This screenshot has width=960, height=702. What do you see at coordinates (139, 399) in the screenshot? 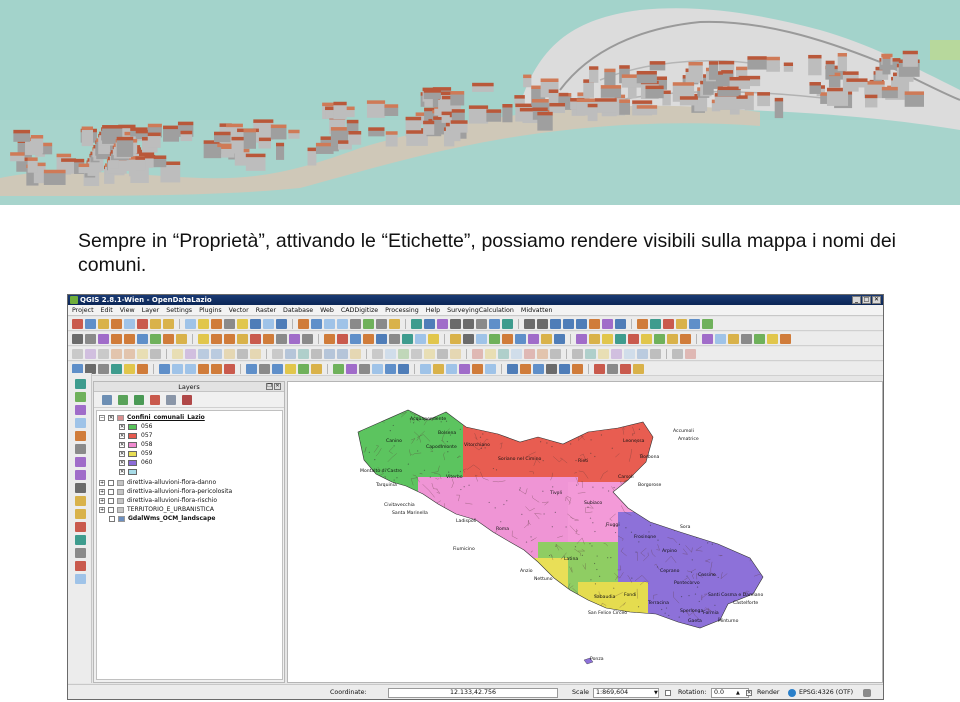
I see `filter-legend-icon` at bounding box center [139, 399].